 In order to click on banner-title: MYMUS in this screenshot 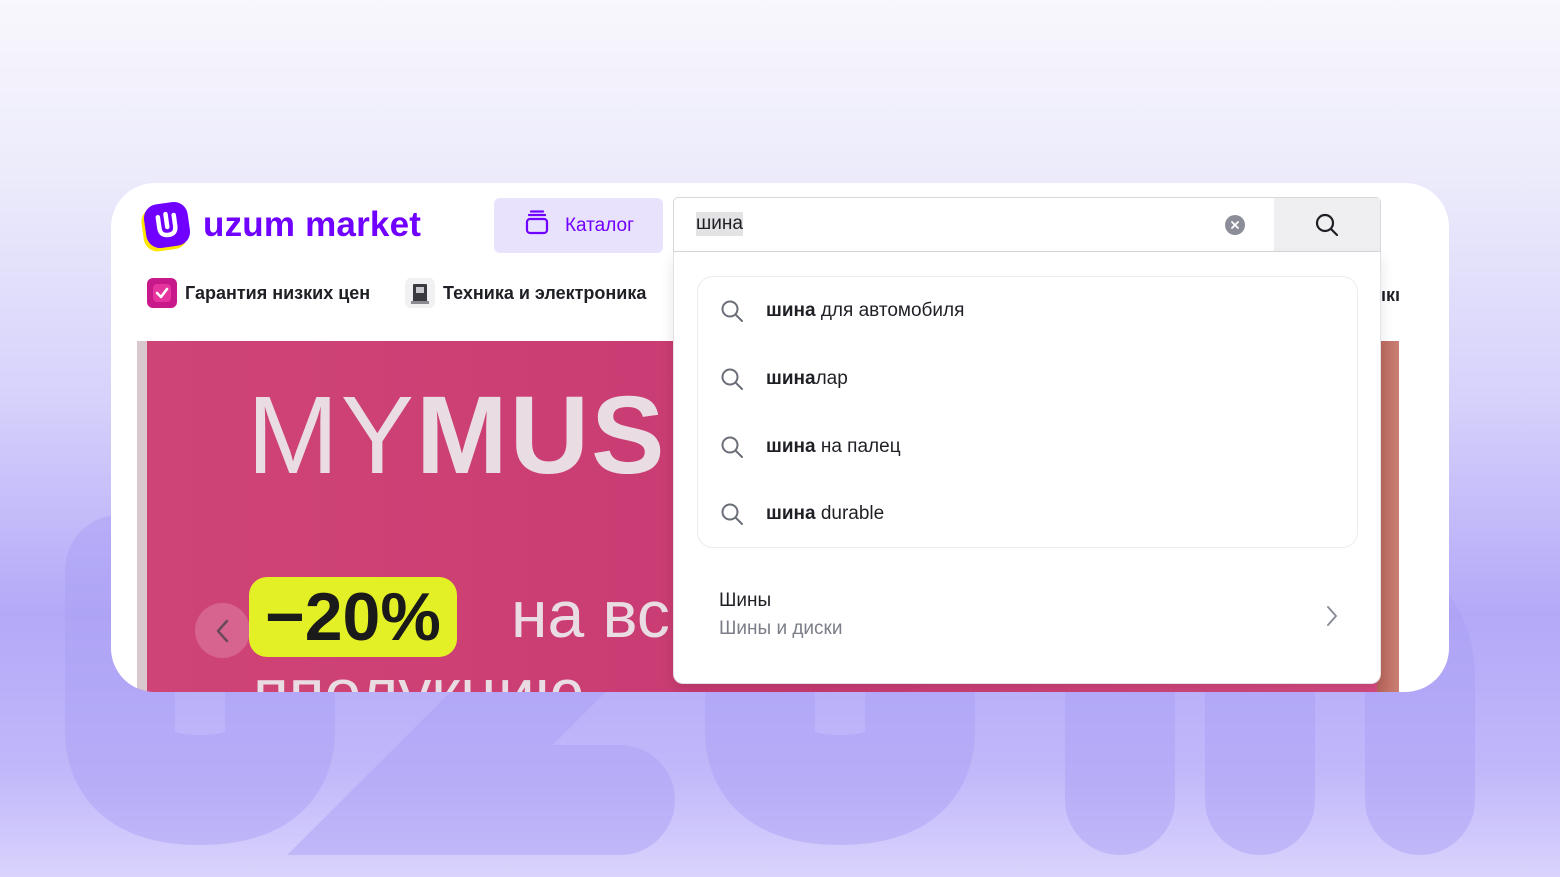, I will do `click(456, 436)`.